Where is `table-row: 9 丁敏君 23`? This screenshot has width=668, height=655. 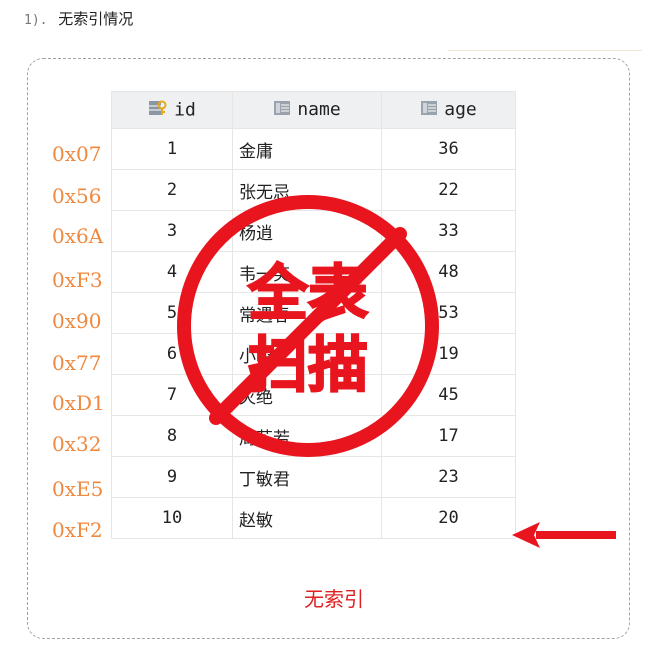 table-row: 9 丁敏君 23 is located at coordinates (313, 477).